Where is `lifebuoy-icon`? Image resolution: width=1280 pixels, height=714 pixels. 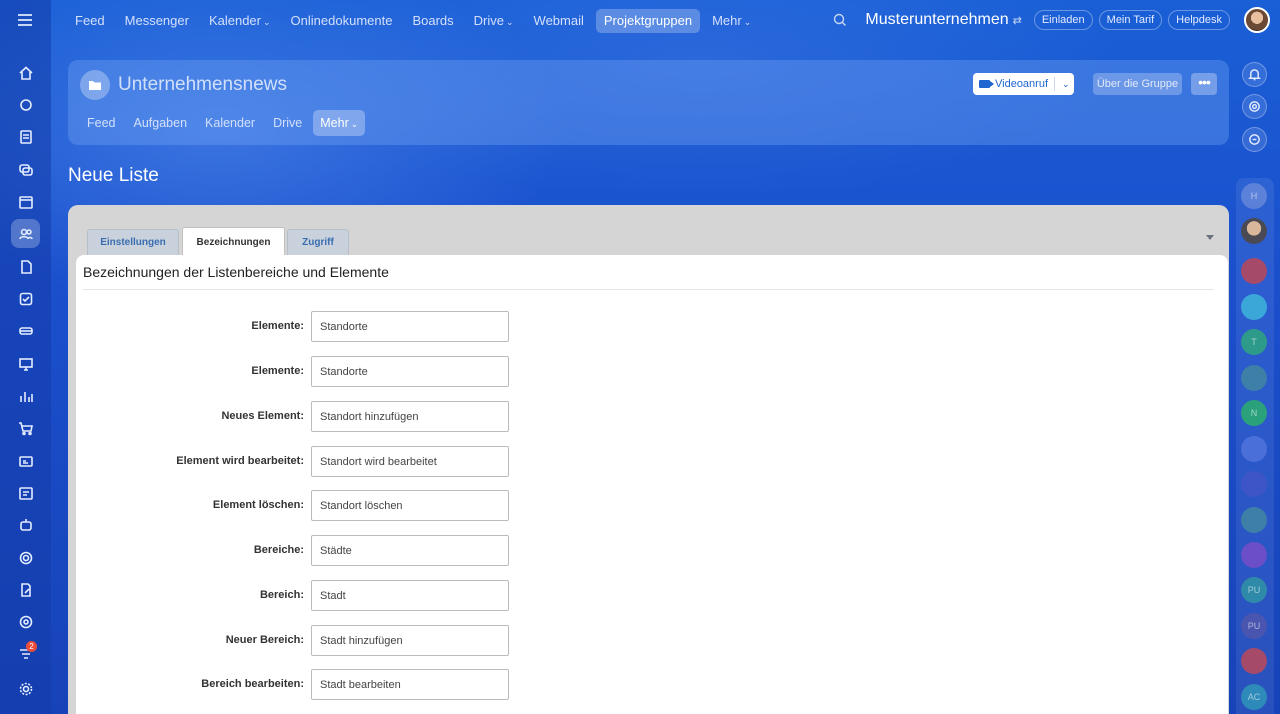
lifebuoy-icon is located at coordinates (25, 621).